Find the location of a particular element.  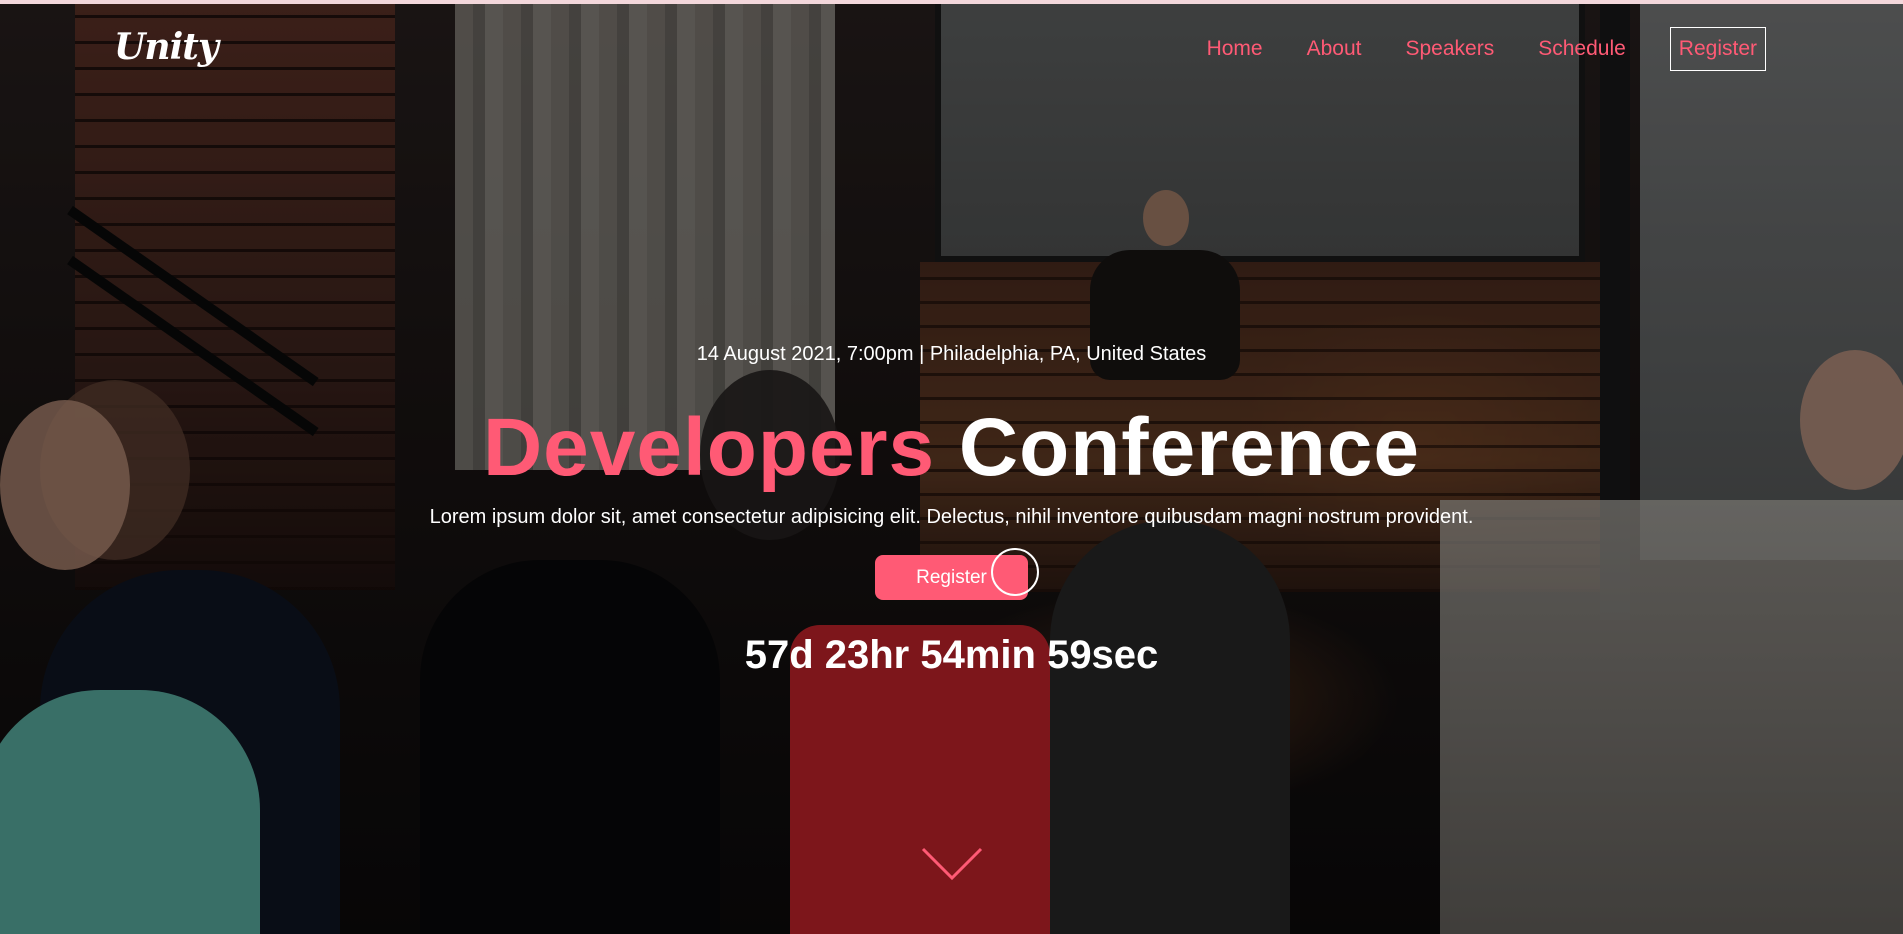

chevron-down-icon is located at coordinates (952, 864).